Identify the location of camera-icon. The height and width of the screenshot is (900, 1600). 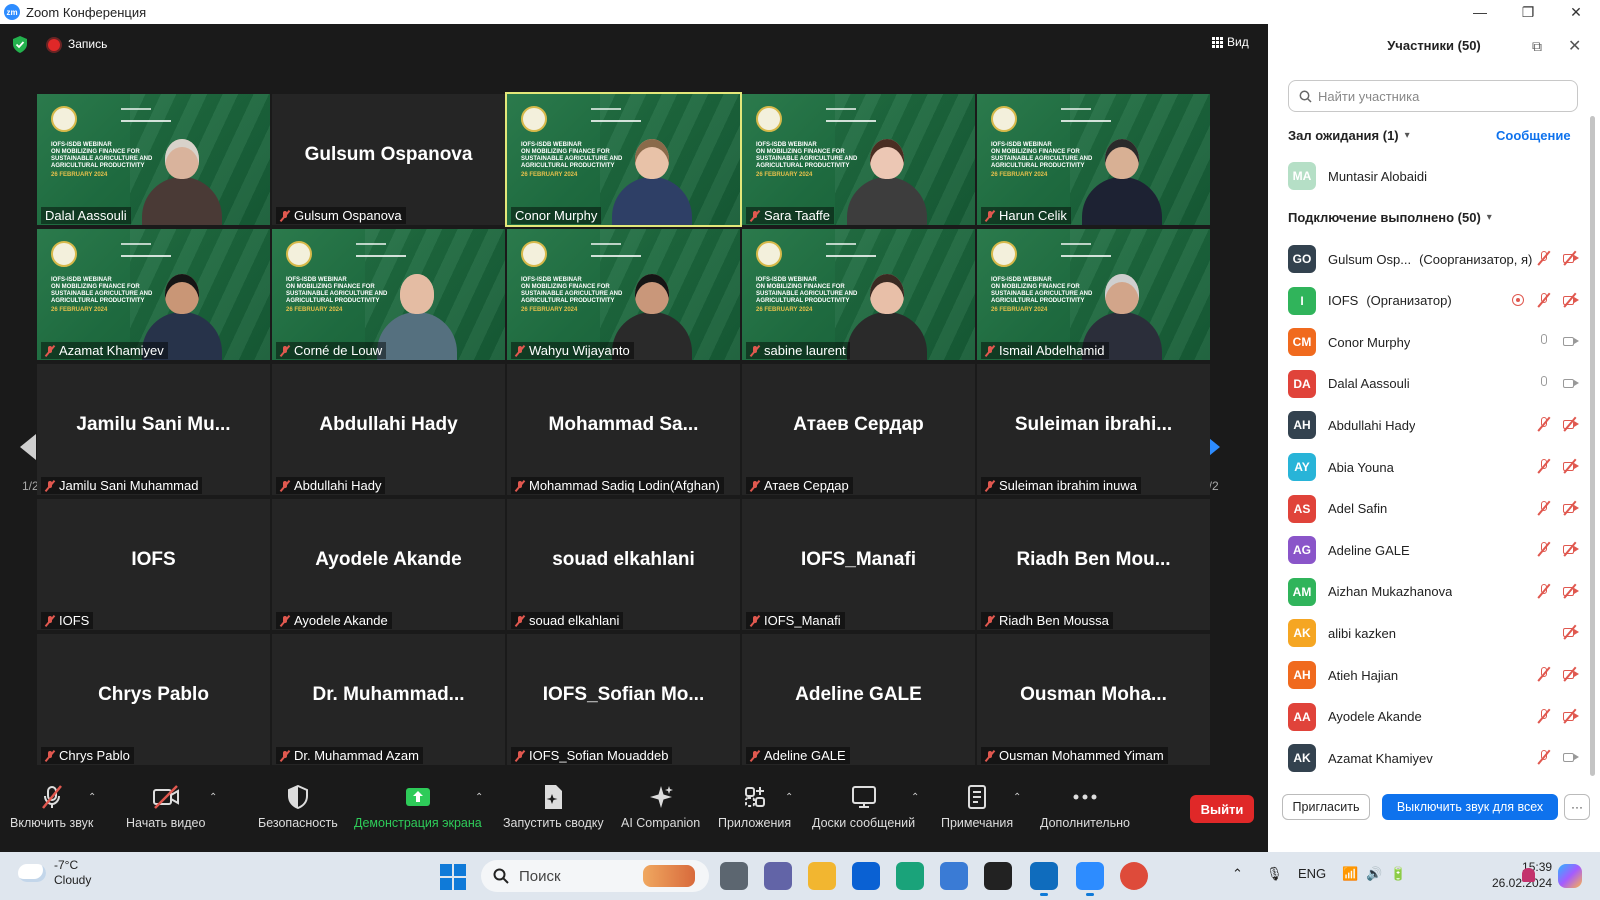
(1570, 383).